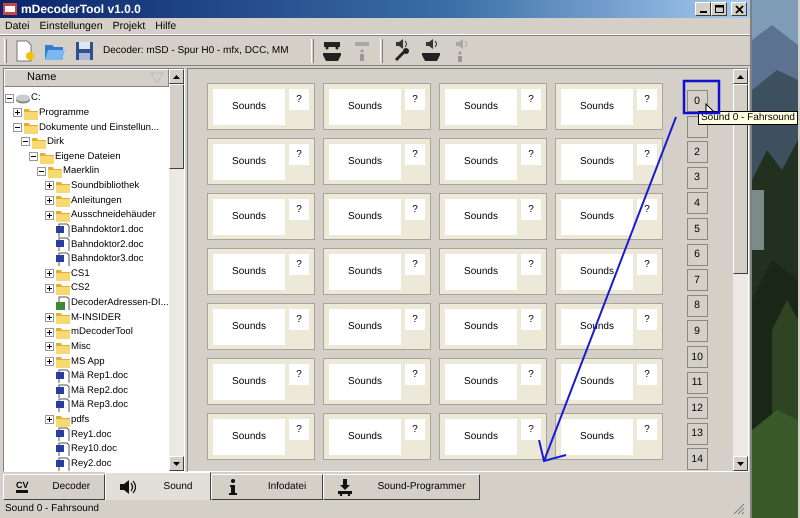 The image size is (800, 518). Describe the element at coordinates (99, 390) in the screenshot. I see `tree-item: Mä Rep2.doc` at that location.